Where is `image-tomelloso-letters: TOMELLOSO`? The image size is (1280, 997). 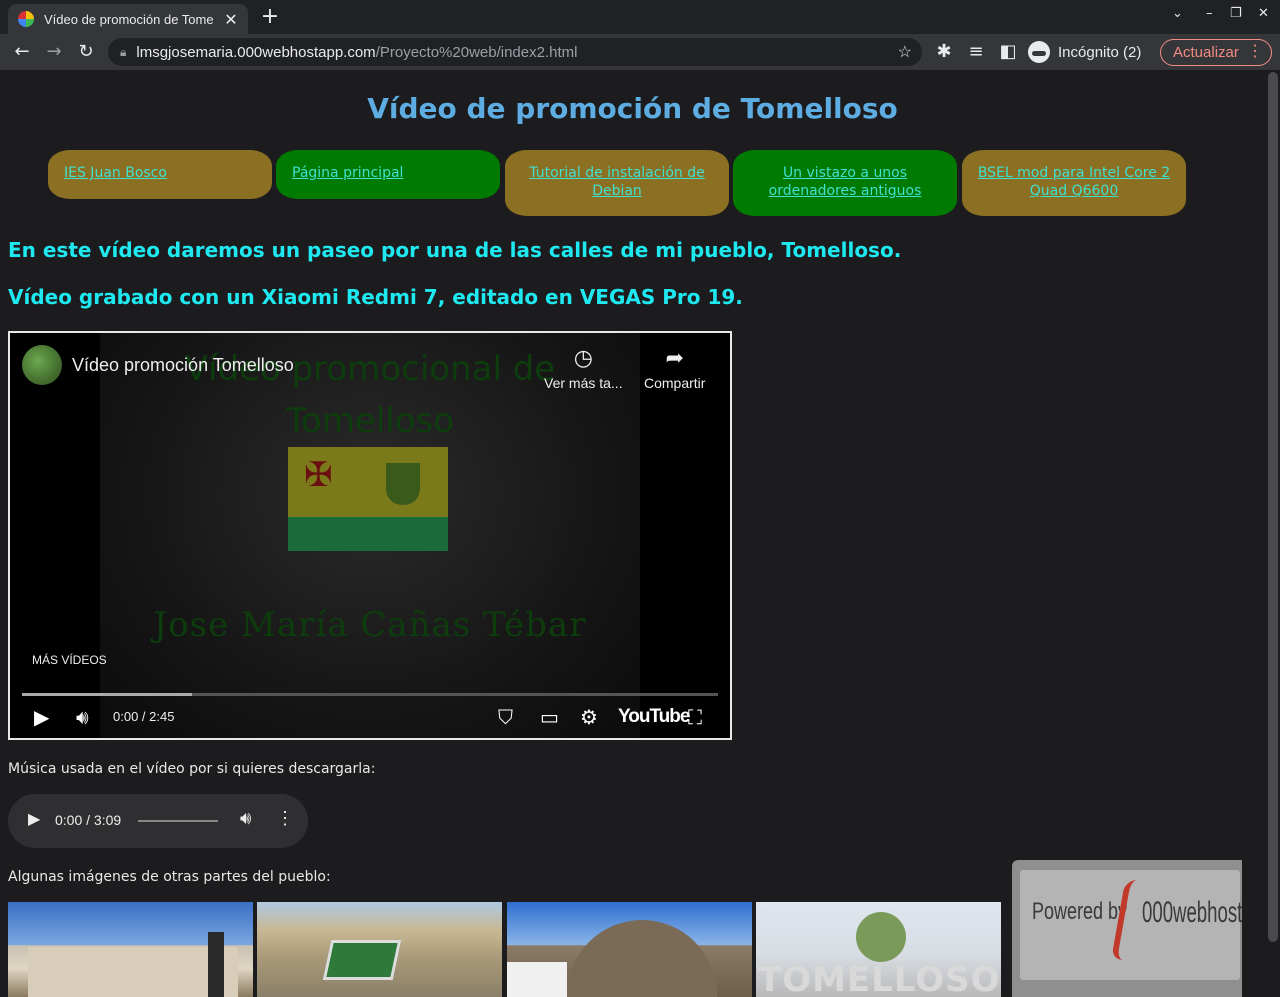
image-tomelloso-letters: TOMELLOSO is located at coordinates (878, 949).